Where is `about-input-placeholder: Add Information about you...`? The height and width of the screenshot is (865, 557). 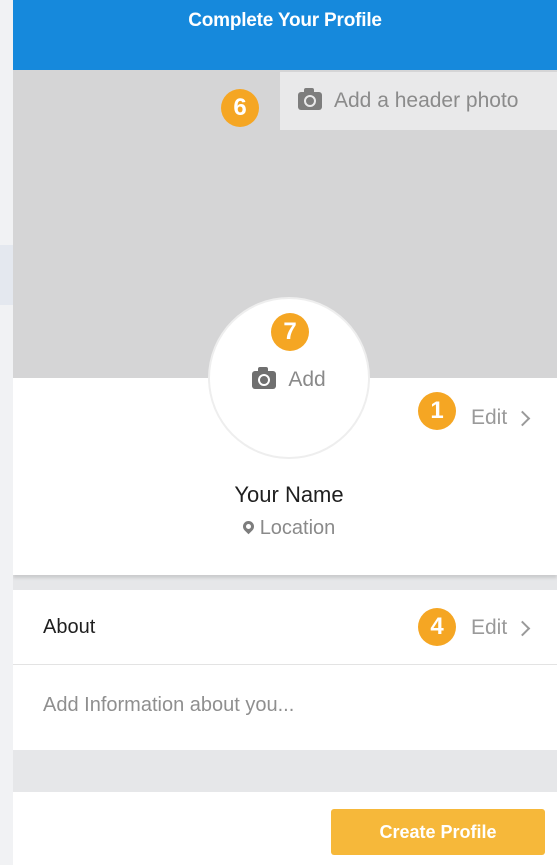 about-input-placeholder: Add Information about you... is located at coordinates (168, 705).